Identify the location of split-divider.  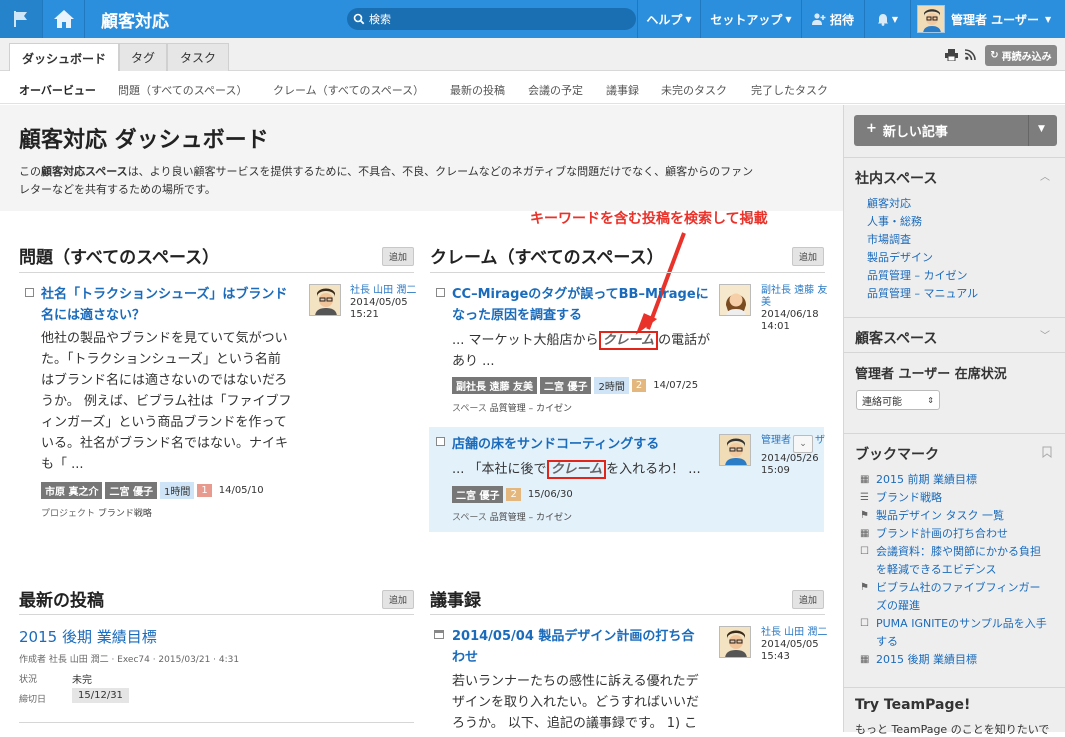
(1028, 130).